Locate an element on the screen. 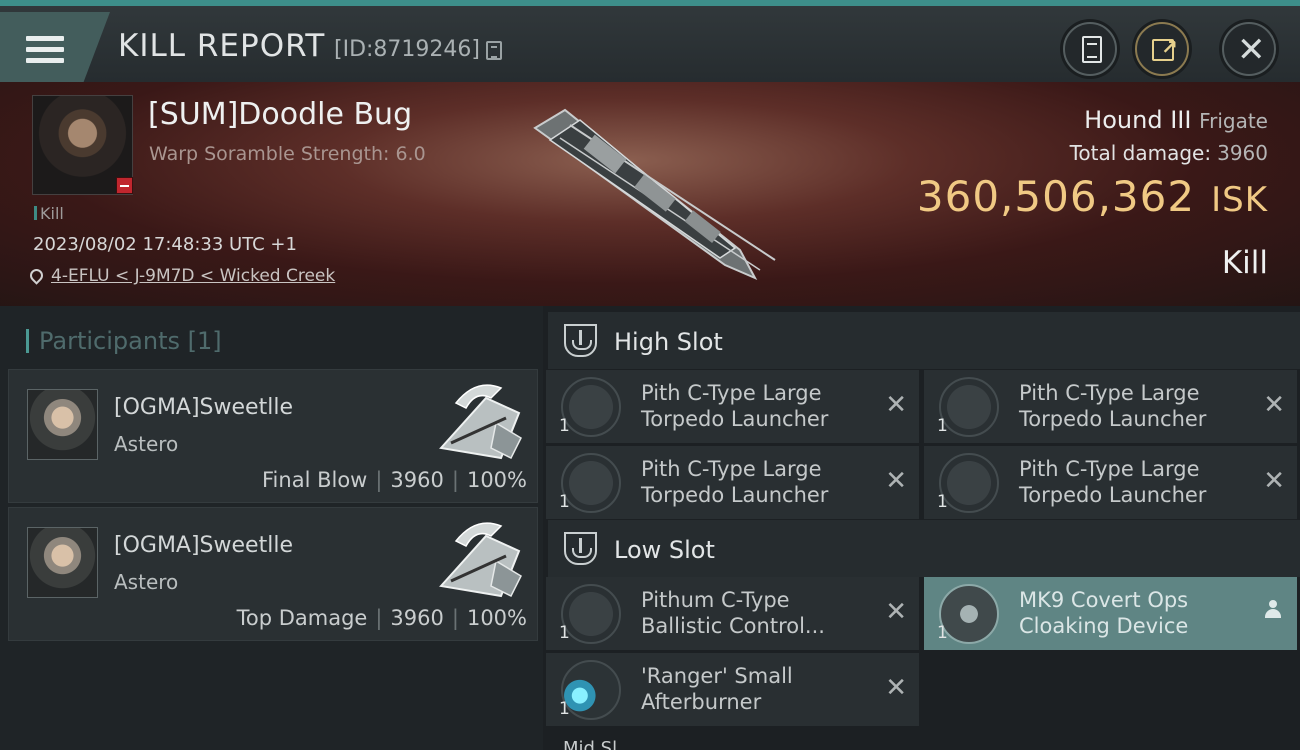  participant-stats: Top Damage | 3960 | 100% is located at coordinates (381, 618).